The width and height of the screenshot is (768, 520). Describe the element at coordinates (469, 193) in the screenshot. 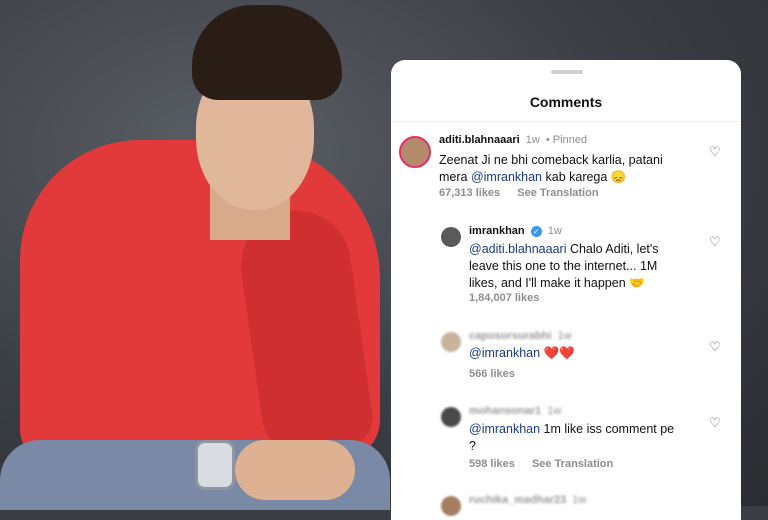

I see `likes-count: 67,313 likes` at that location.